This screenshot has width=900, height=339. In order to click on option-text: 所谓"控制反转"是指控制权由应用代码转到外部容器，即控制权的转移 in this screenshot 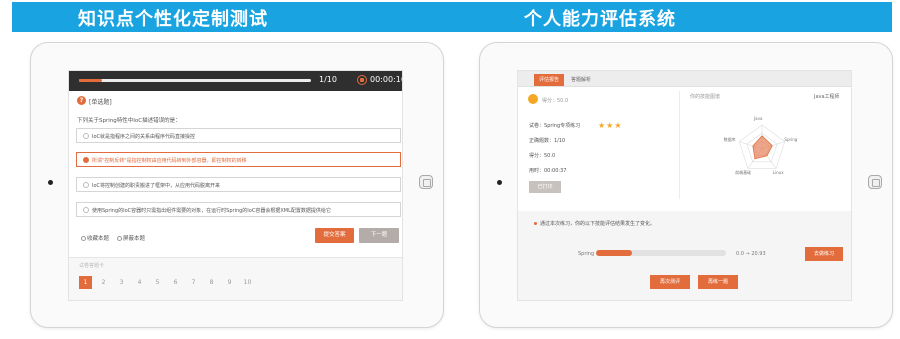, I will do `click(169, 161)`.